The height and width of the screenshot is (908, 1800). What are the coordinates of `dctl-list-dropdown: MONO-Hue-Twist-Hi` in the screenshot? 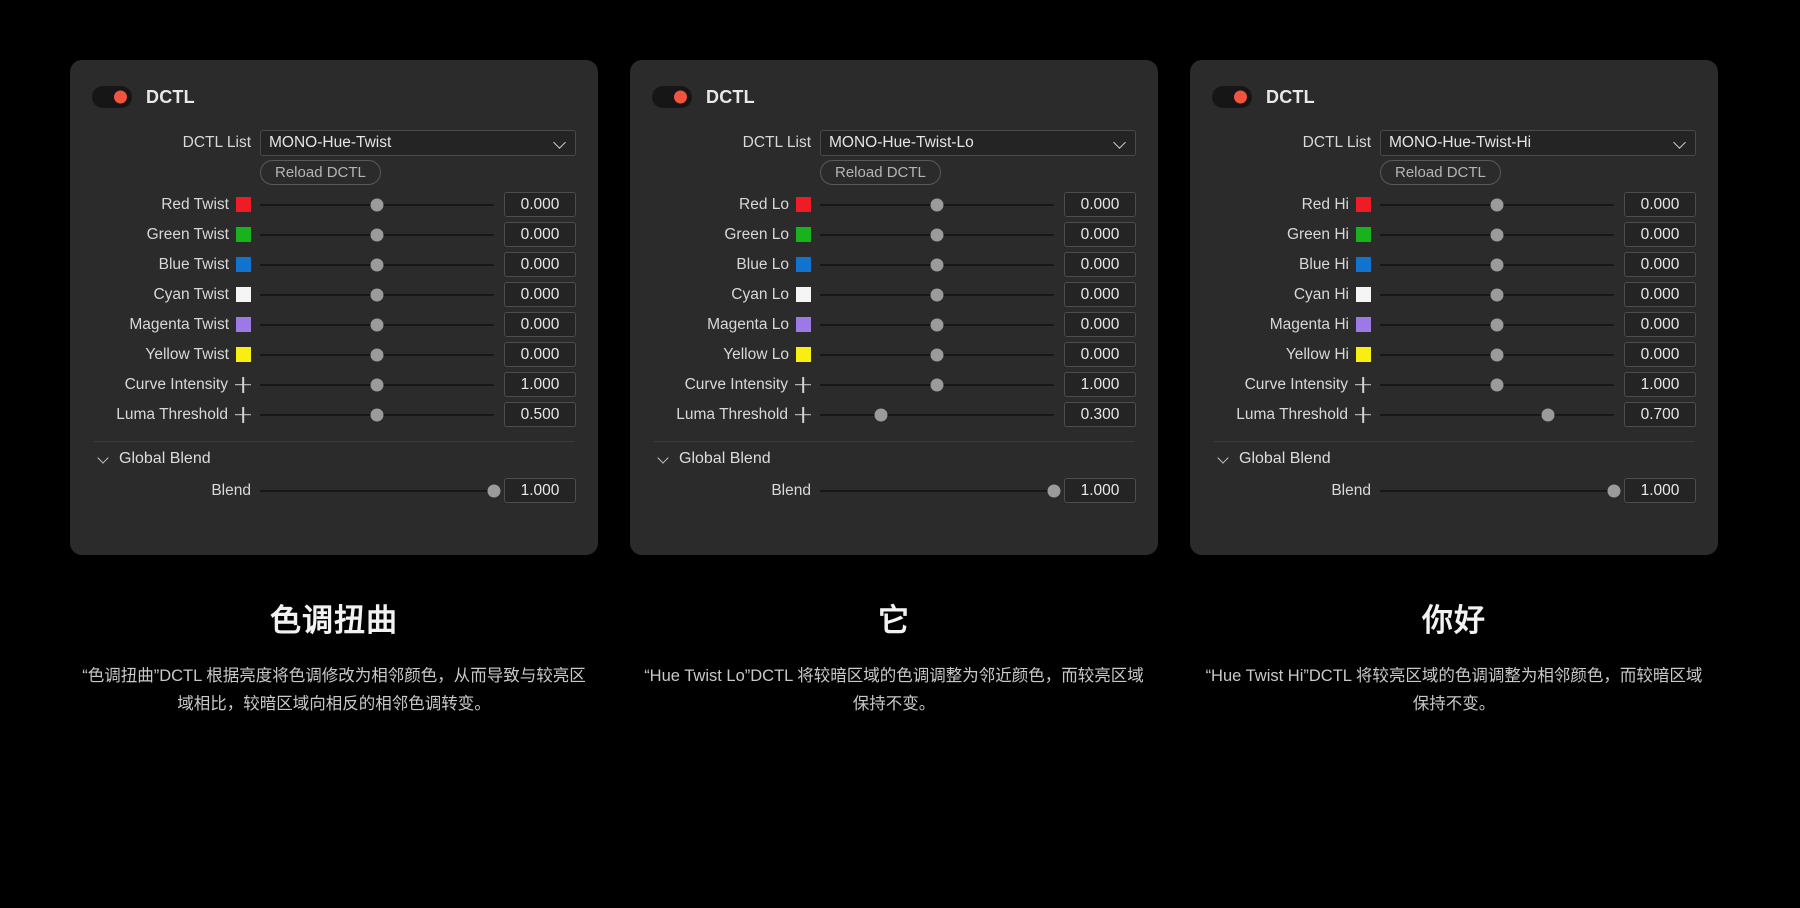 It's located at (1538, 142).